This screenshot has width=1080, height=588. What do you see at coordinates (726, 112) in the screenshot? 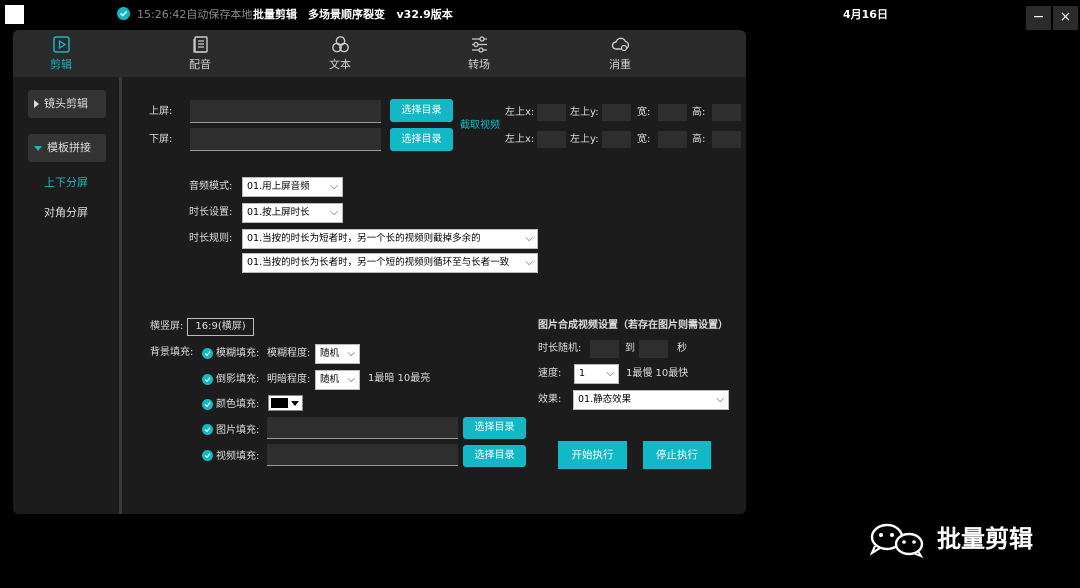
I see `top-height-input` at bounding box center [726, 112].